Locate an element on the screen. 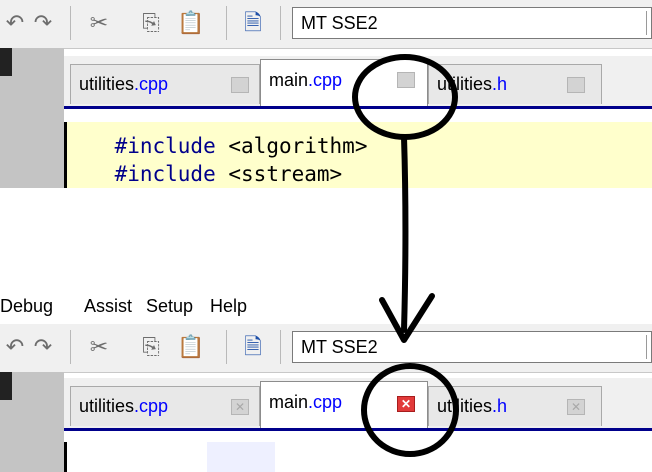  code-editor is located at coordinates (358, 457).